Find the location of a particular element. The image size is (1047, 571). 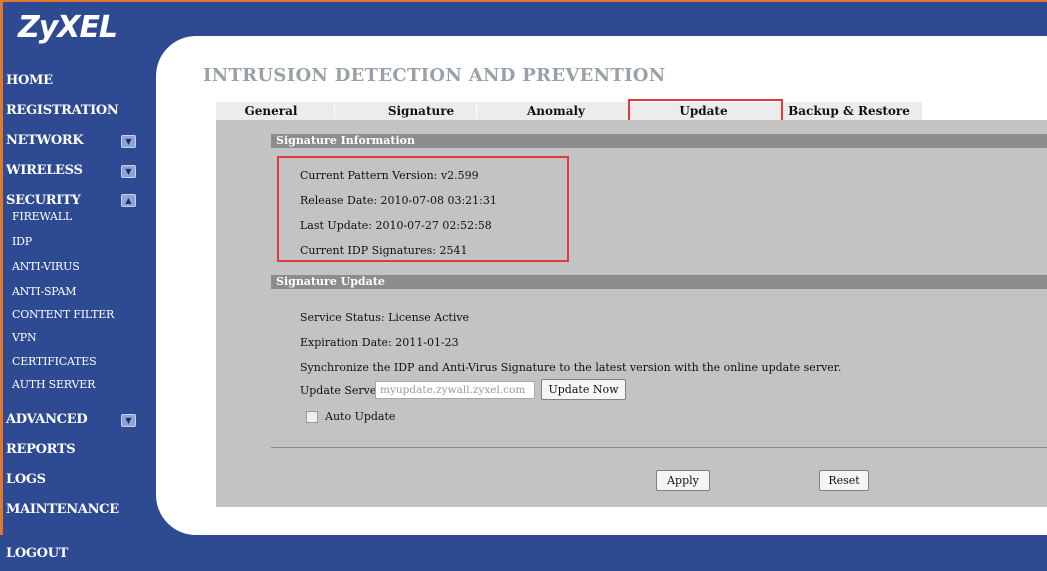

service-status: Service Status: License Active is located at coordinates (385, 317).